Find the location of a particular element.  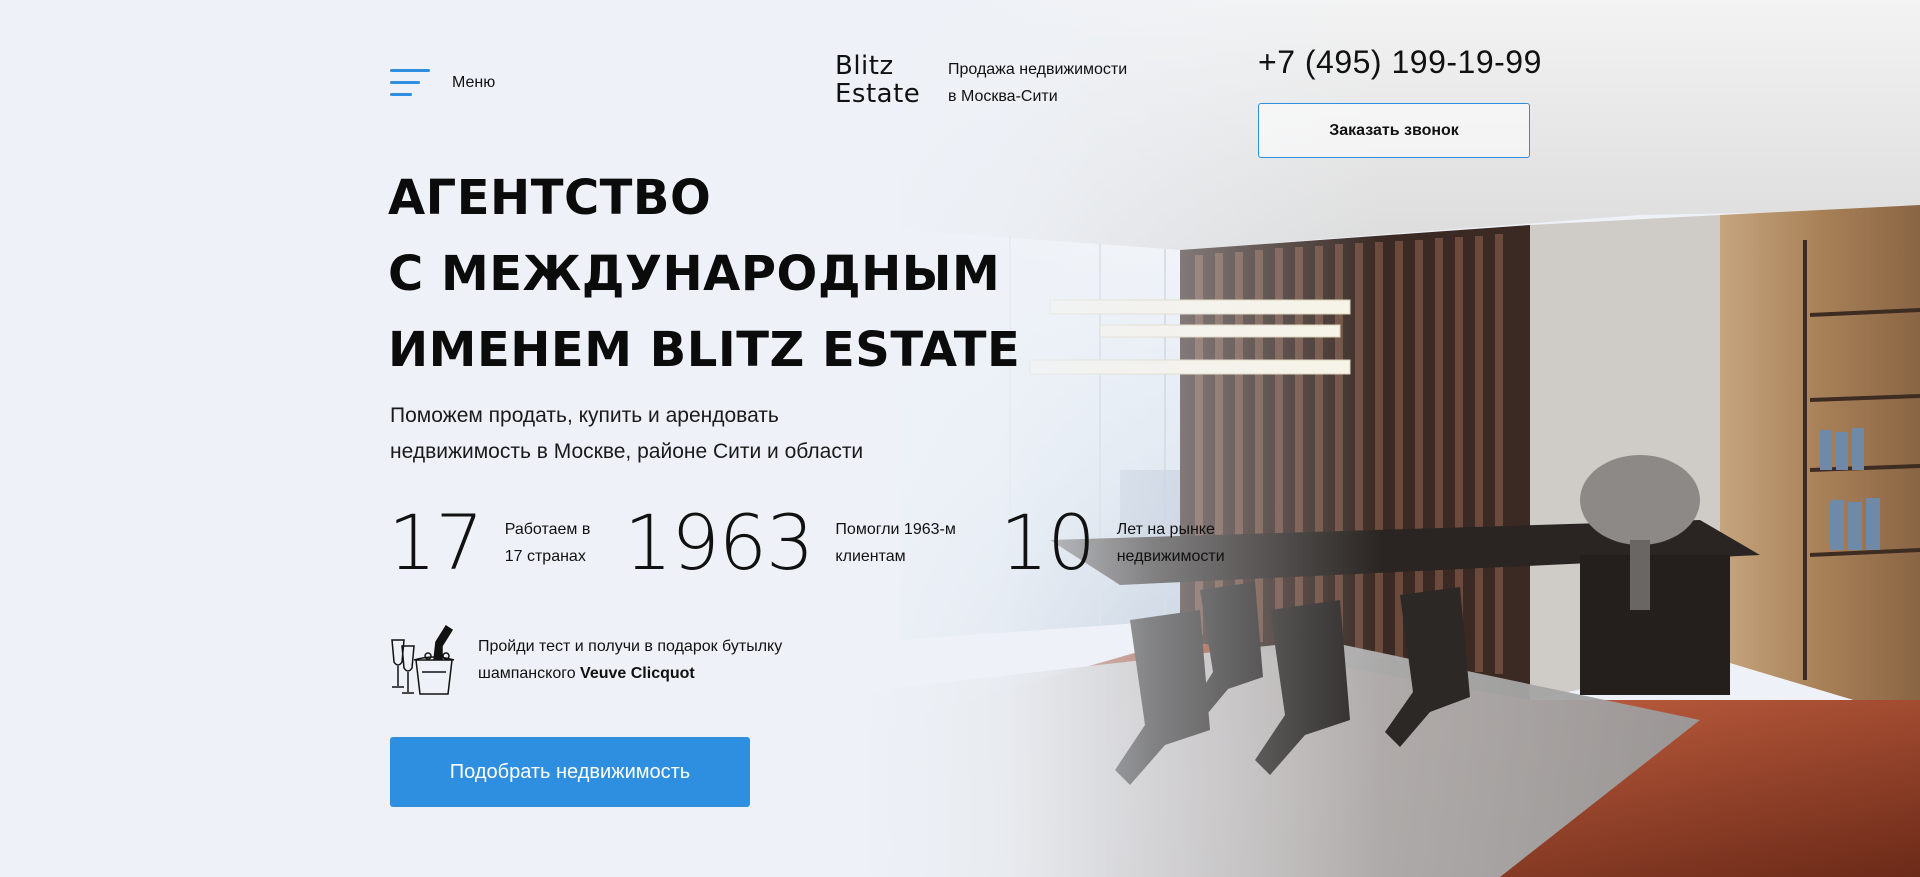

stat-value: 10 is located at coordinates (1048, 542).